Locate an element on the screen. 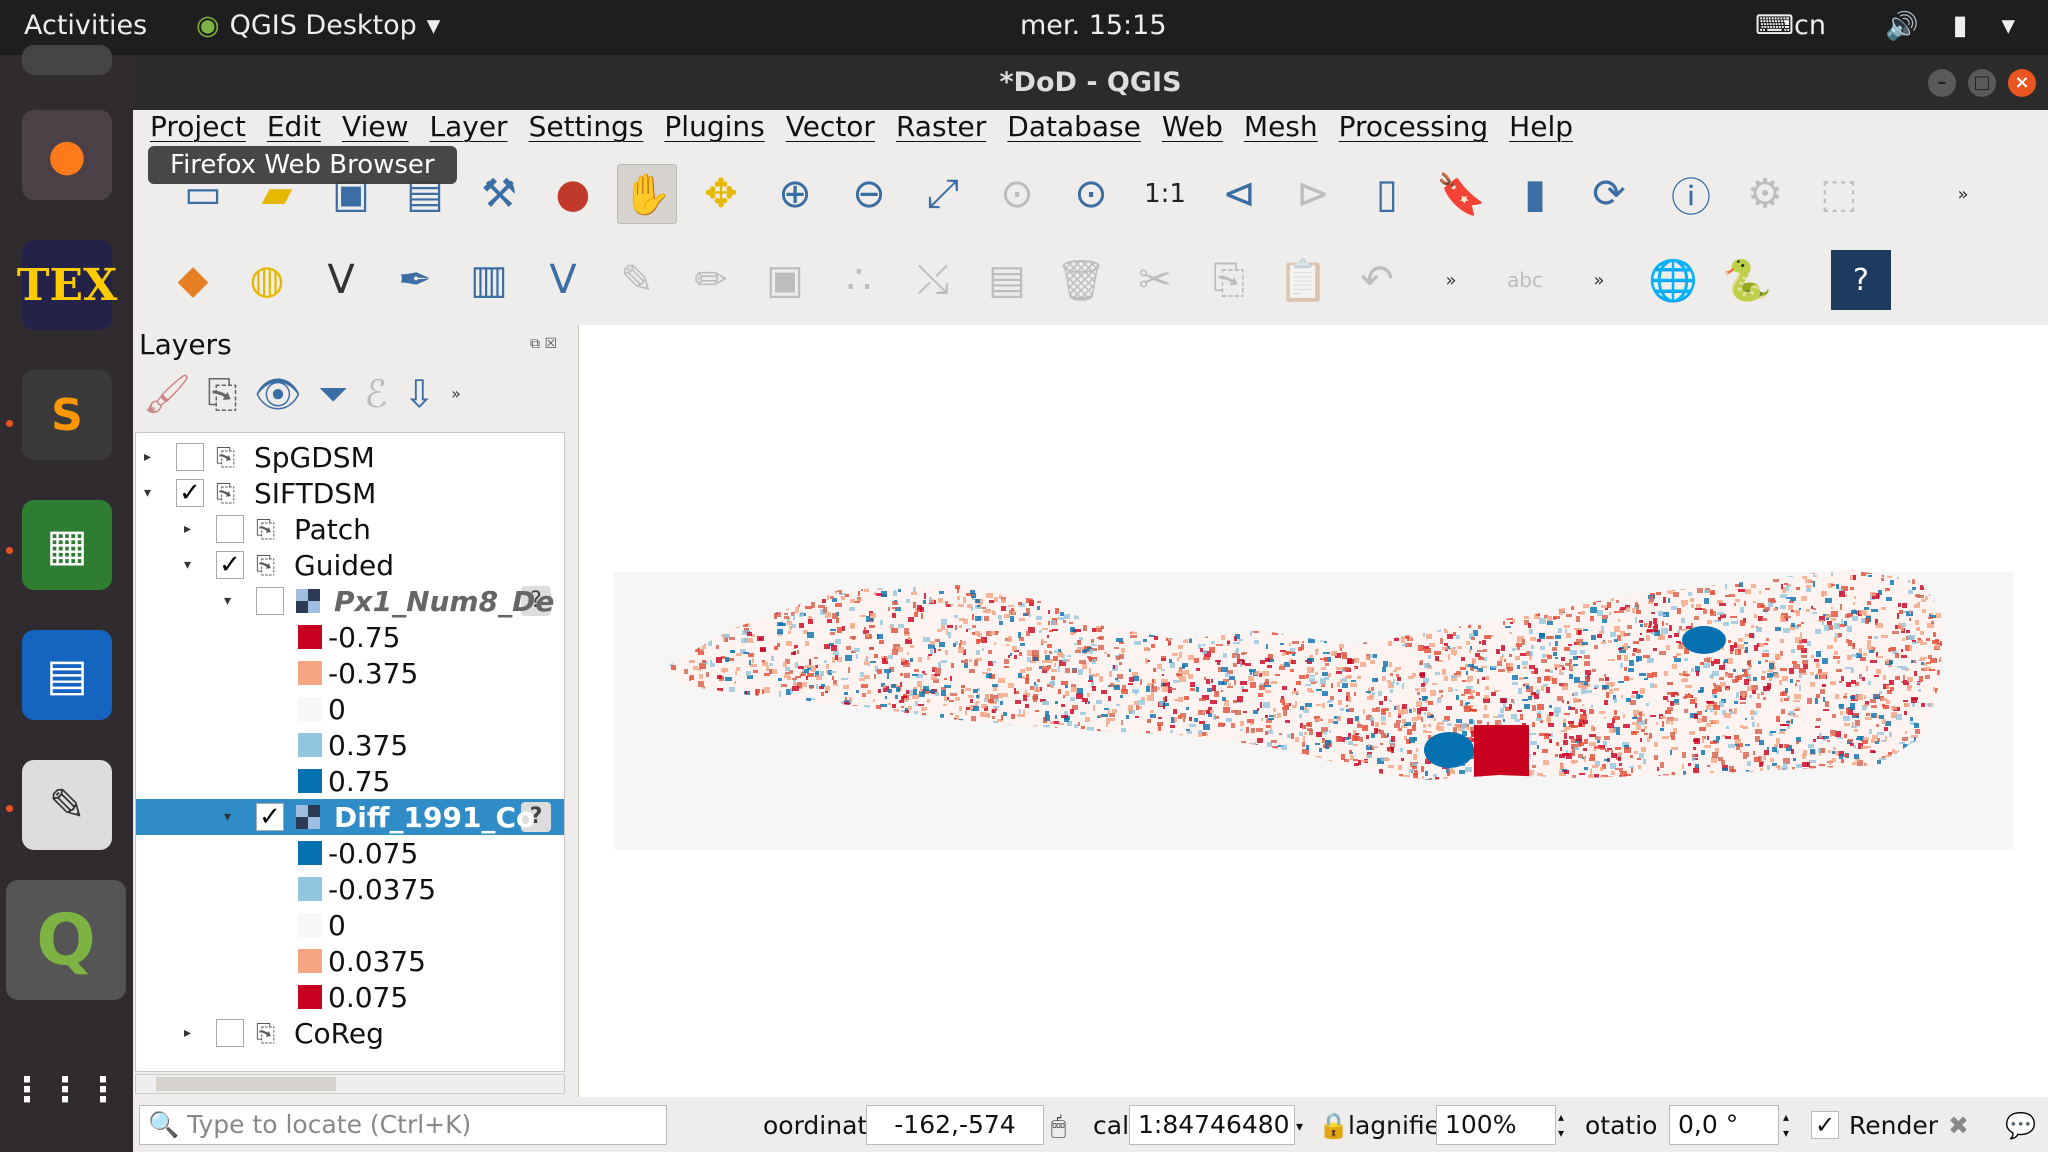 Image resolution: width=2048 pixels, height=1152 pixels. zoom-out-icon: ⊖ is located at coordinates (869, 194).